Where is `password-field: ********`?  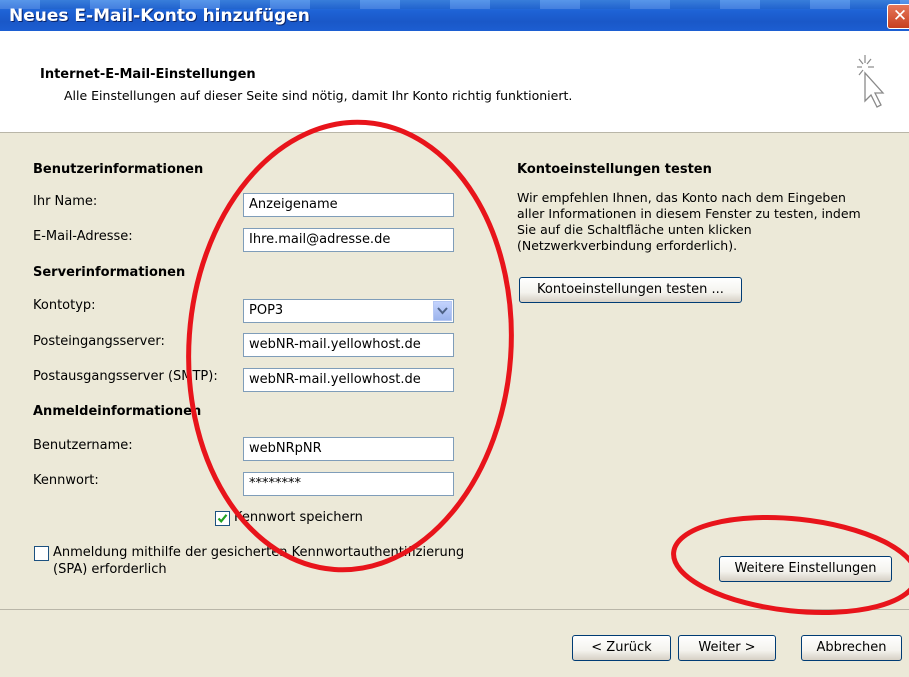 password-field: ******** is located at coordinates (348, 484).